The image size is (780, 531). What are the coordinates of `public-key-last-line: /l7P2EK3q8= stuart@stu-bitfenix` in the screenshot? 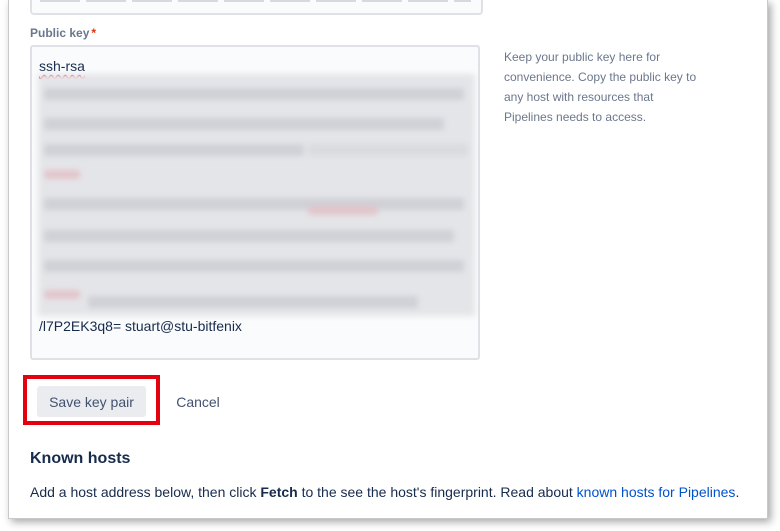 It's located at (140, 326).